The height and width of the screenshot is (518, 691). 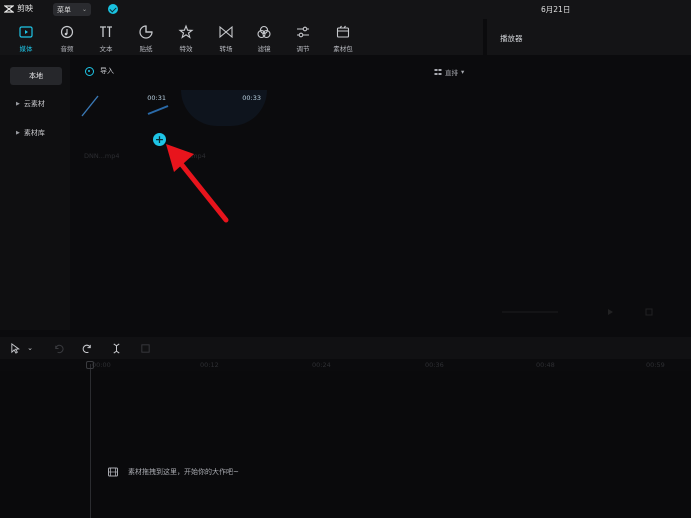 What do you see at coordinates (345, 9) in the screenshot?
I see `title-bar: 剪映 菜单 ⌄ 6月21日` at bounding box center [345, 9].